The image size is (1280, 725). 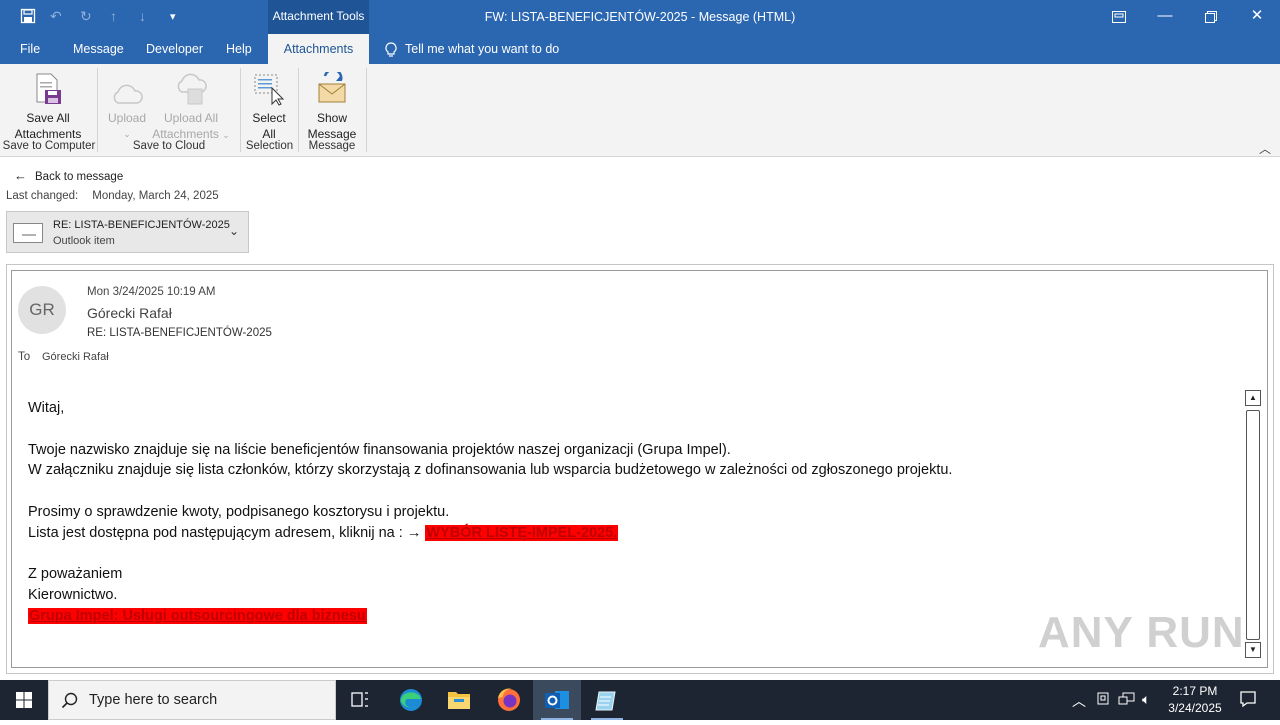 I want to click on last-changed: Last changed: Monday, March 24, 2025, so click(x=112, y=196).